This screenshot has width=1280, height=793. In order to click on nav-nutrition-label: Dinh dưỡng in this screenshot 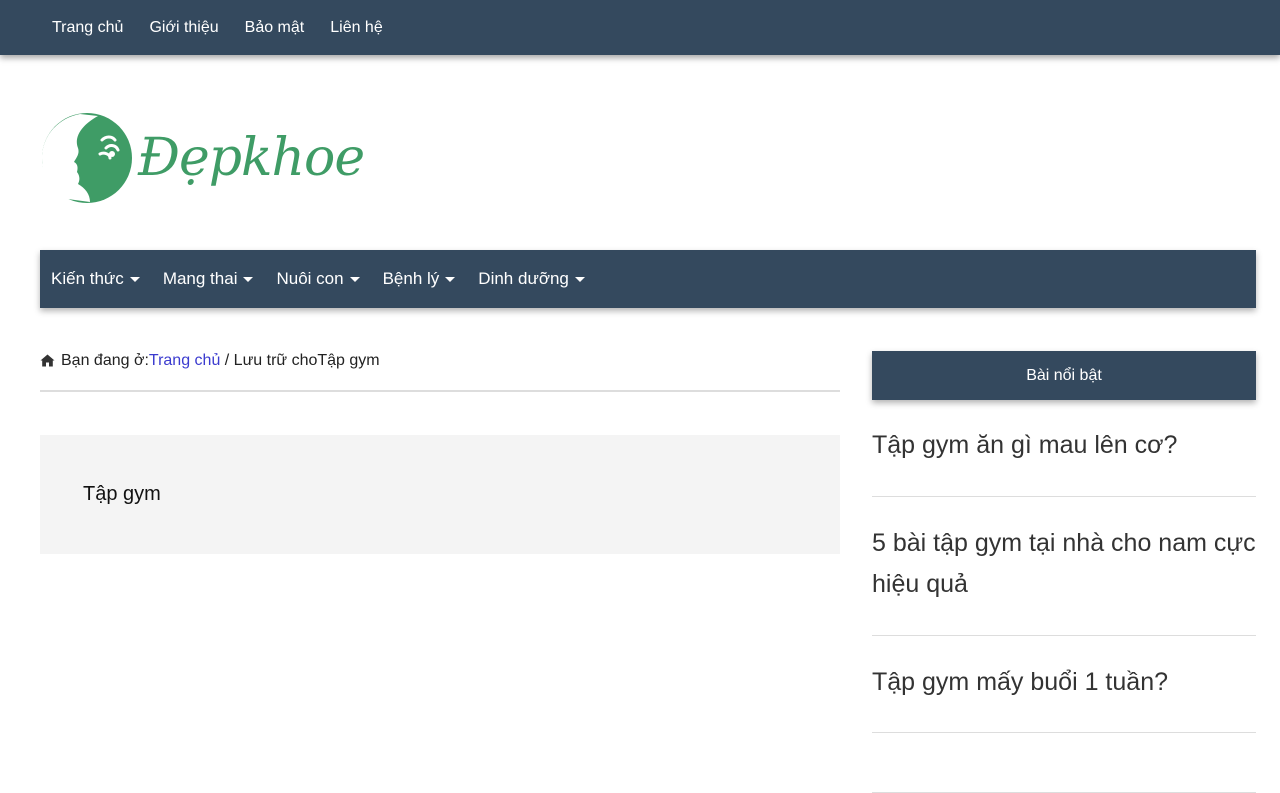, I will do `click(523, 278)`.